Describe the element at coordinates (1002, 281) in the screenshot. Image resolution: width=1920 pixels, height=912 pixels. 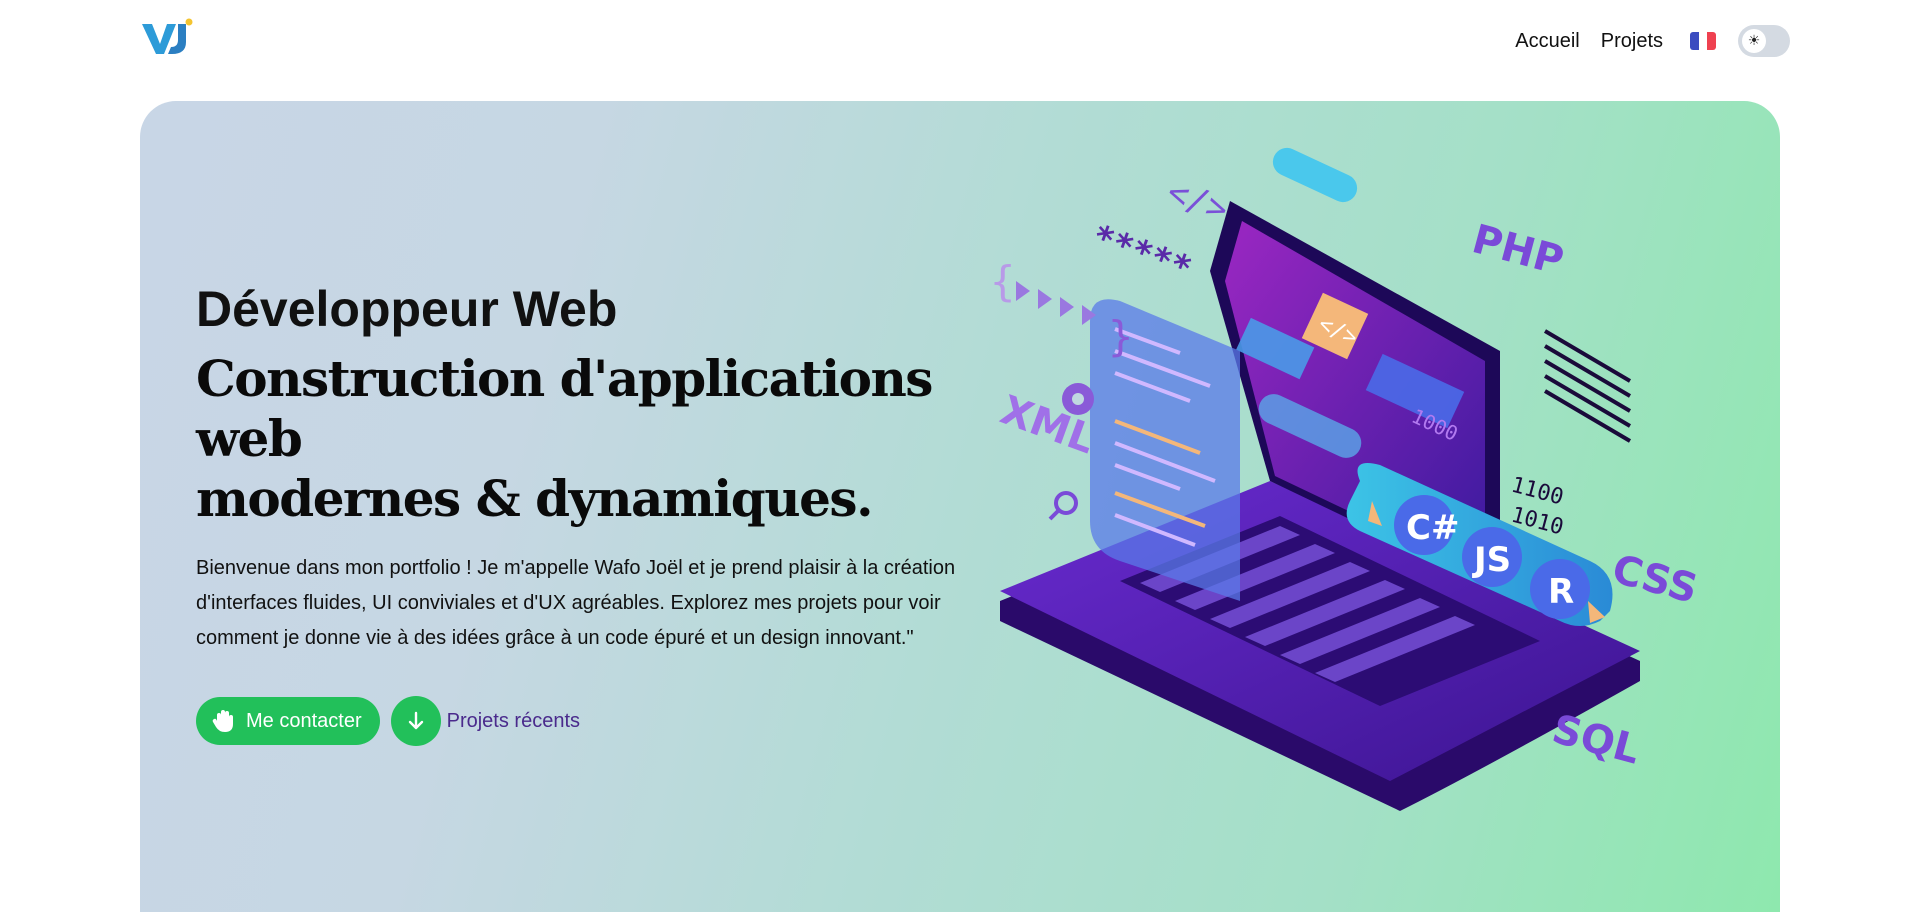
I see `brace-open-icon: {` at that location.